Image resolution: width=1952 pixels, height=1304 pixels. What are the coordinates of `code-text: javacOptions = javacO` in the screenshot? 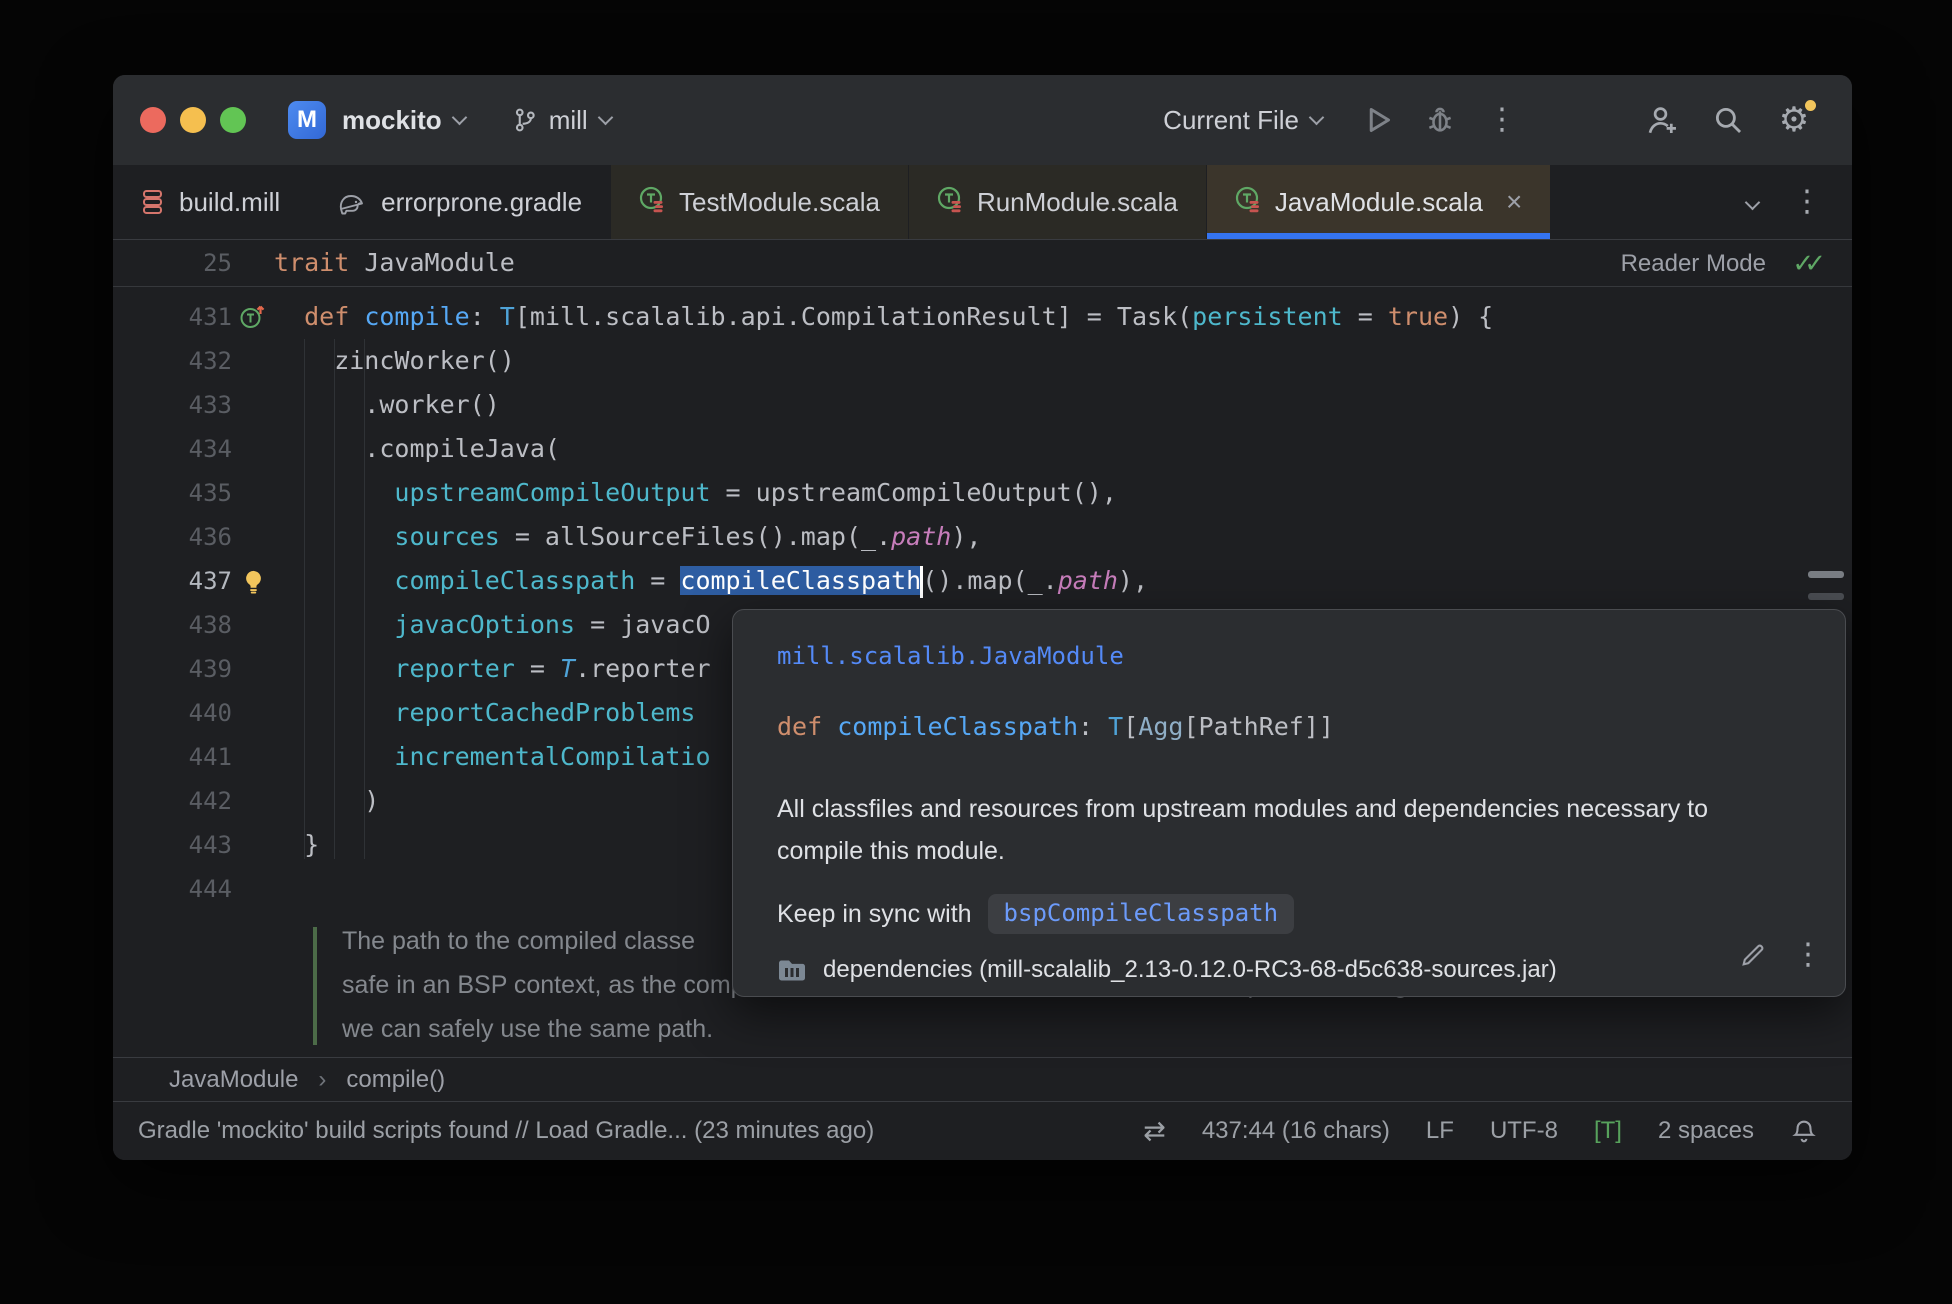 It's located at (492, 625).